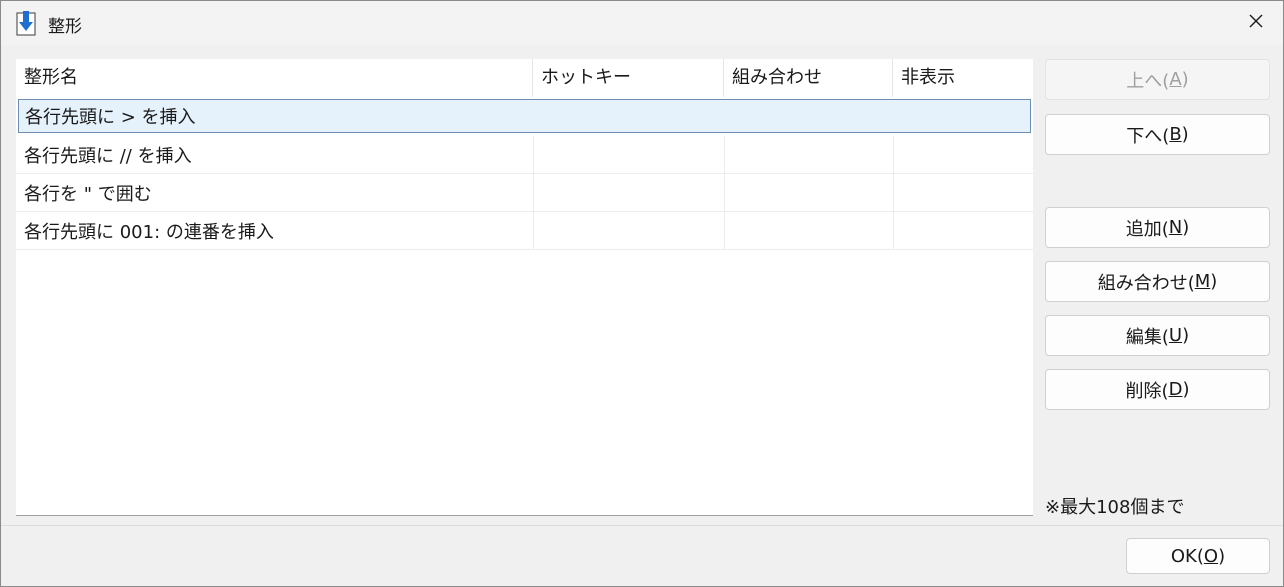 This screenshot has height=587, width=1284. What do you see at coordinates (1175, 335) in the screenshot?
I see `edit-accesskey: U` at bounding box center [1175, 335].